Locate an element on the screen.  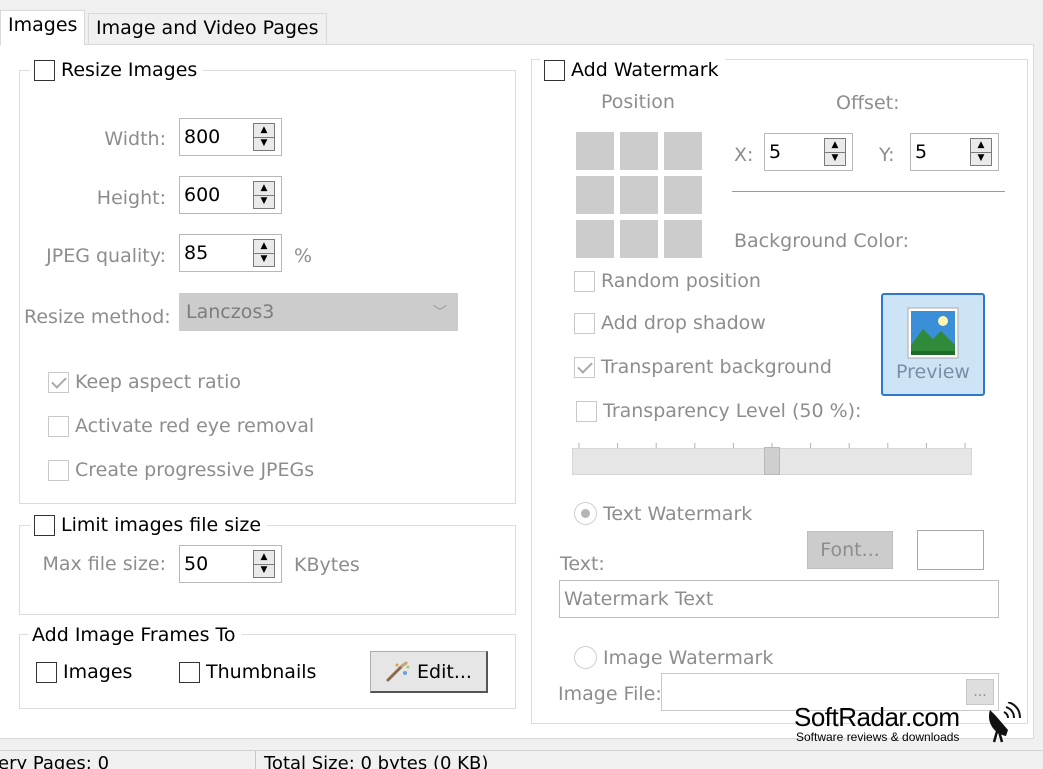
keep-aspect-option: Keep aspect ratio is located at coordinates (144, 382).